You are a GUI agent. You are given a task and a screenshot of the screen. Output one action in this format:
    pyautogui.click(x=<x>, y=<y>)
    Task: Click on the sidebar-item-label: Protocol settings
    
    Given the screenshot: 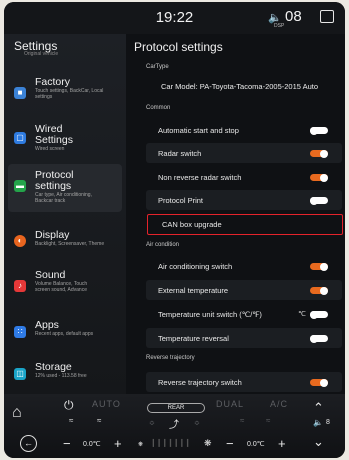 What is the action you would take?
    pyautogui.click(x=54, y=180)
    